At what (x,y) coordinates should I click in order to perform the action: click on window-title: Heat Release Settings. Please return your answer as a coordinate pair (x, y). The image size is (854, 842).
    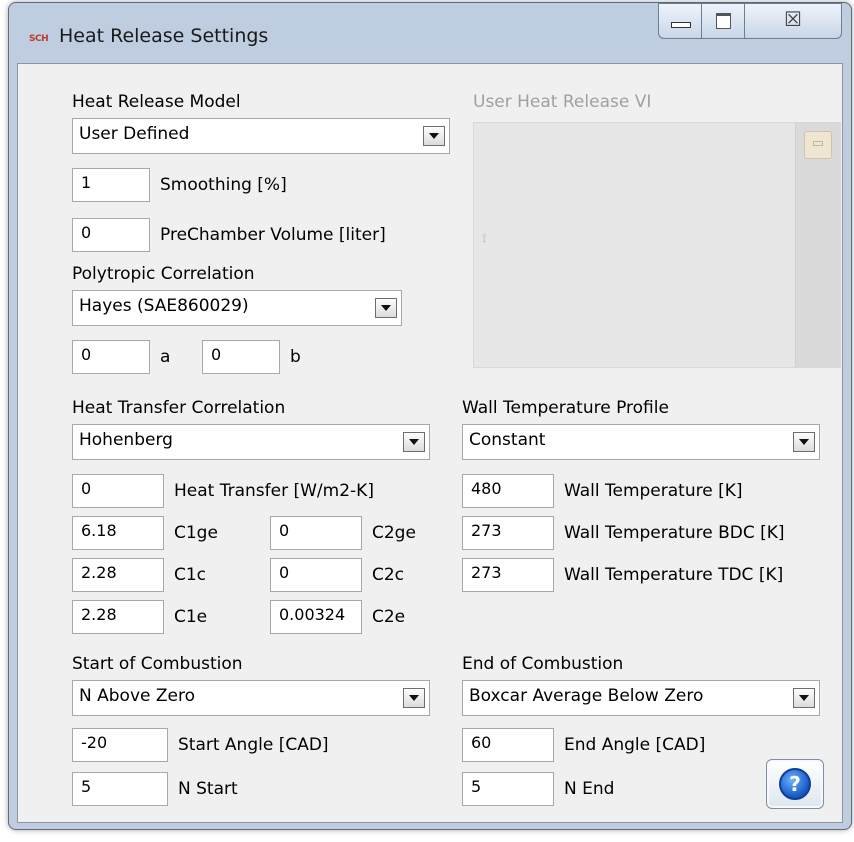
    Looking at the image, I should click on (164, 36).